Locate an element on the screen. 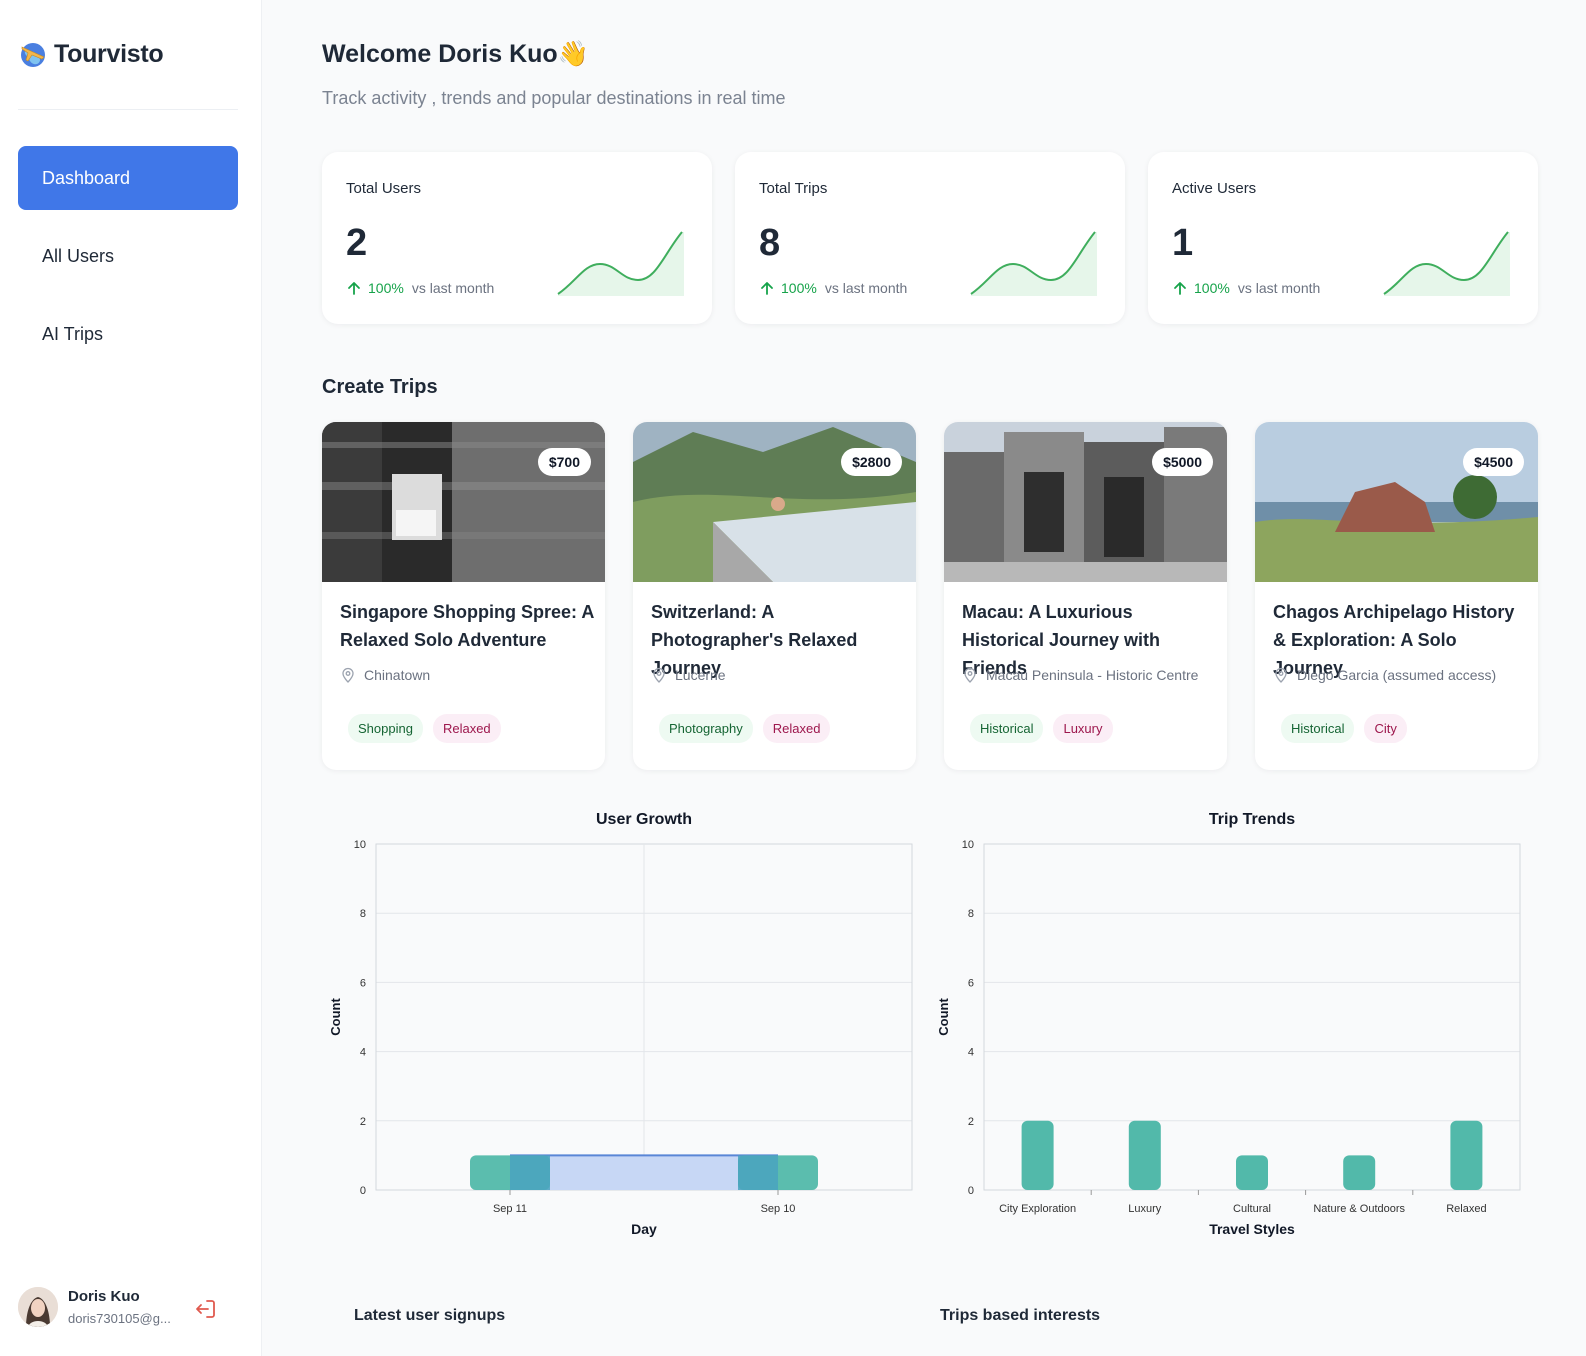 The width and height of the screenshot is (1586, 1356). brand: Tourvisto is located at coordinates (91, 54).